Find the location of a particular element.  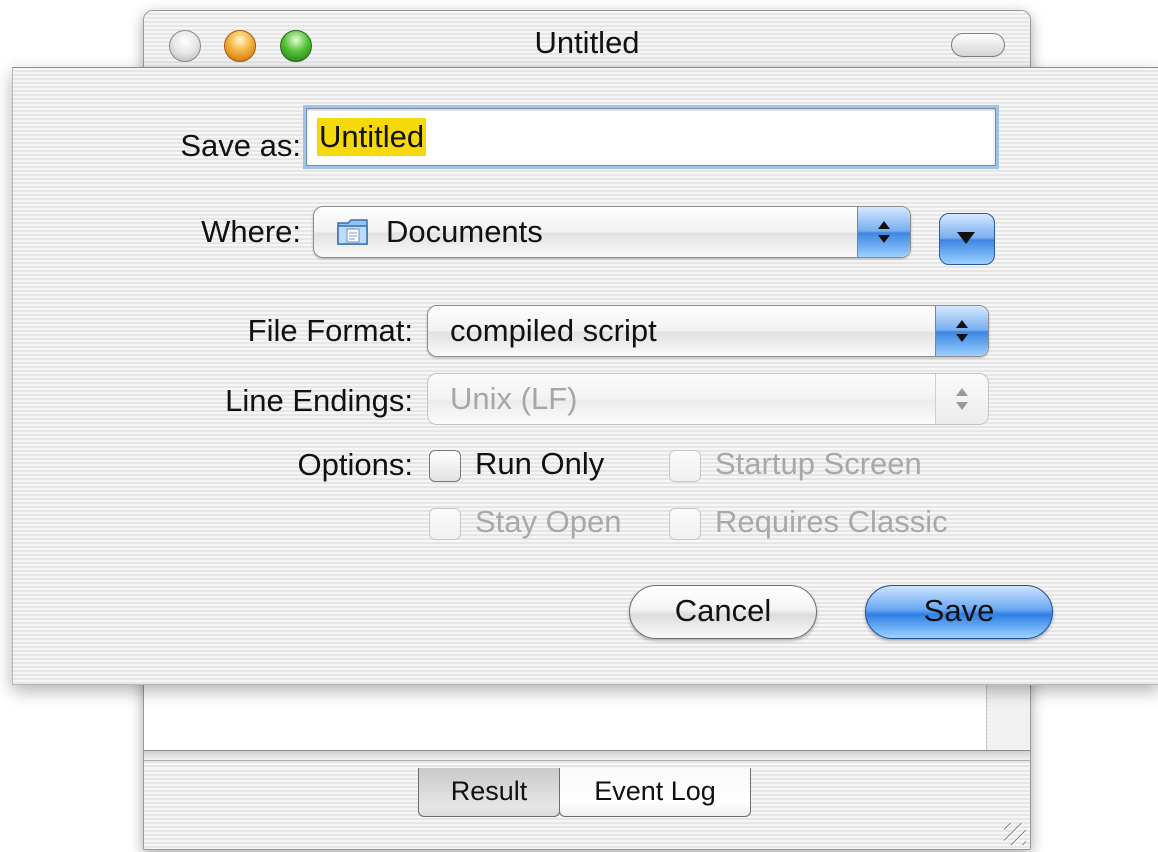

file-format-label: File Format: is located at coordinates (330, 330).